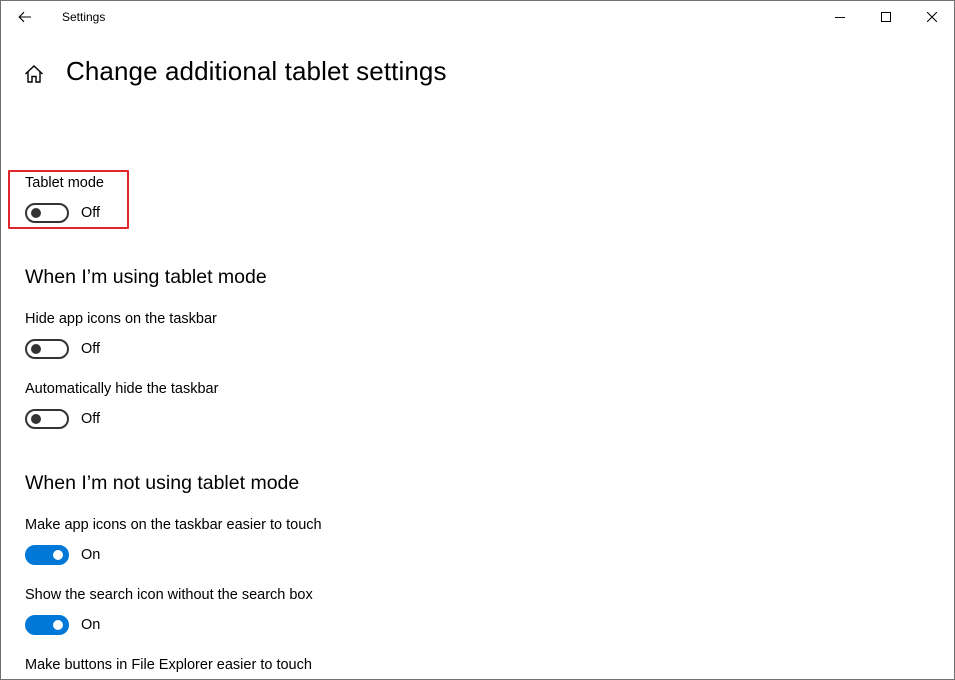  I want to click on tablet-mode-toggle, so click(47, 213).